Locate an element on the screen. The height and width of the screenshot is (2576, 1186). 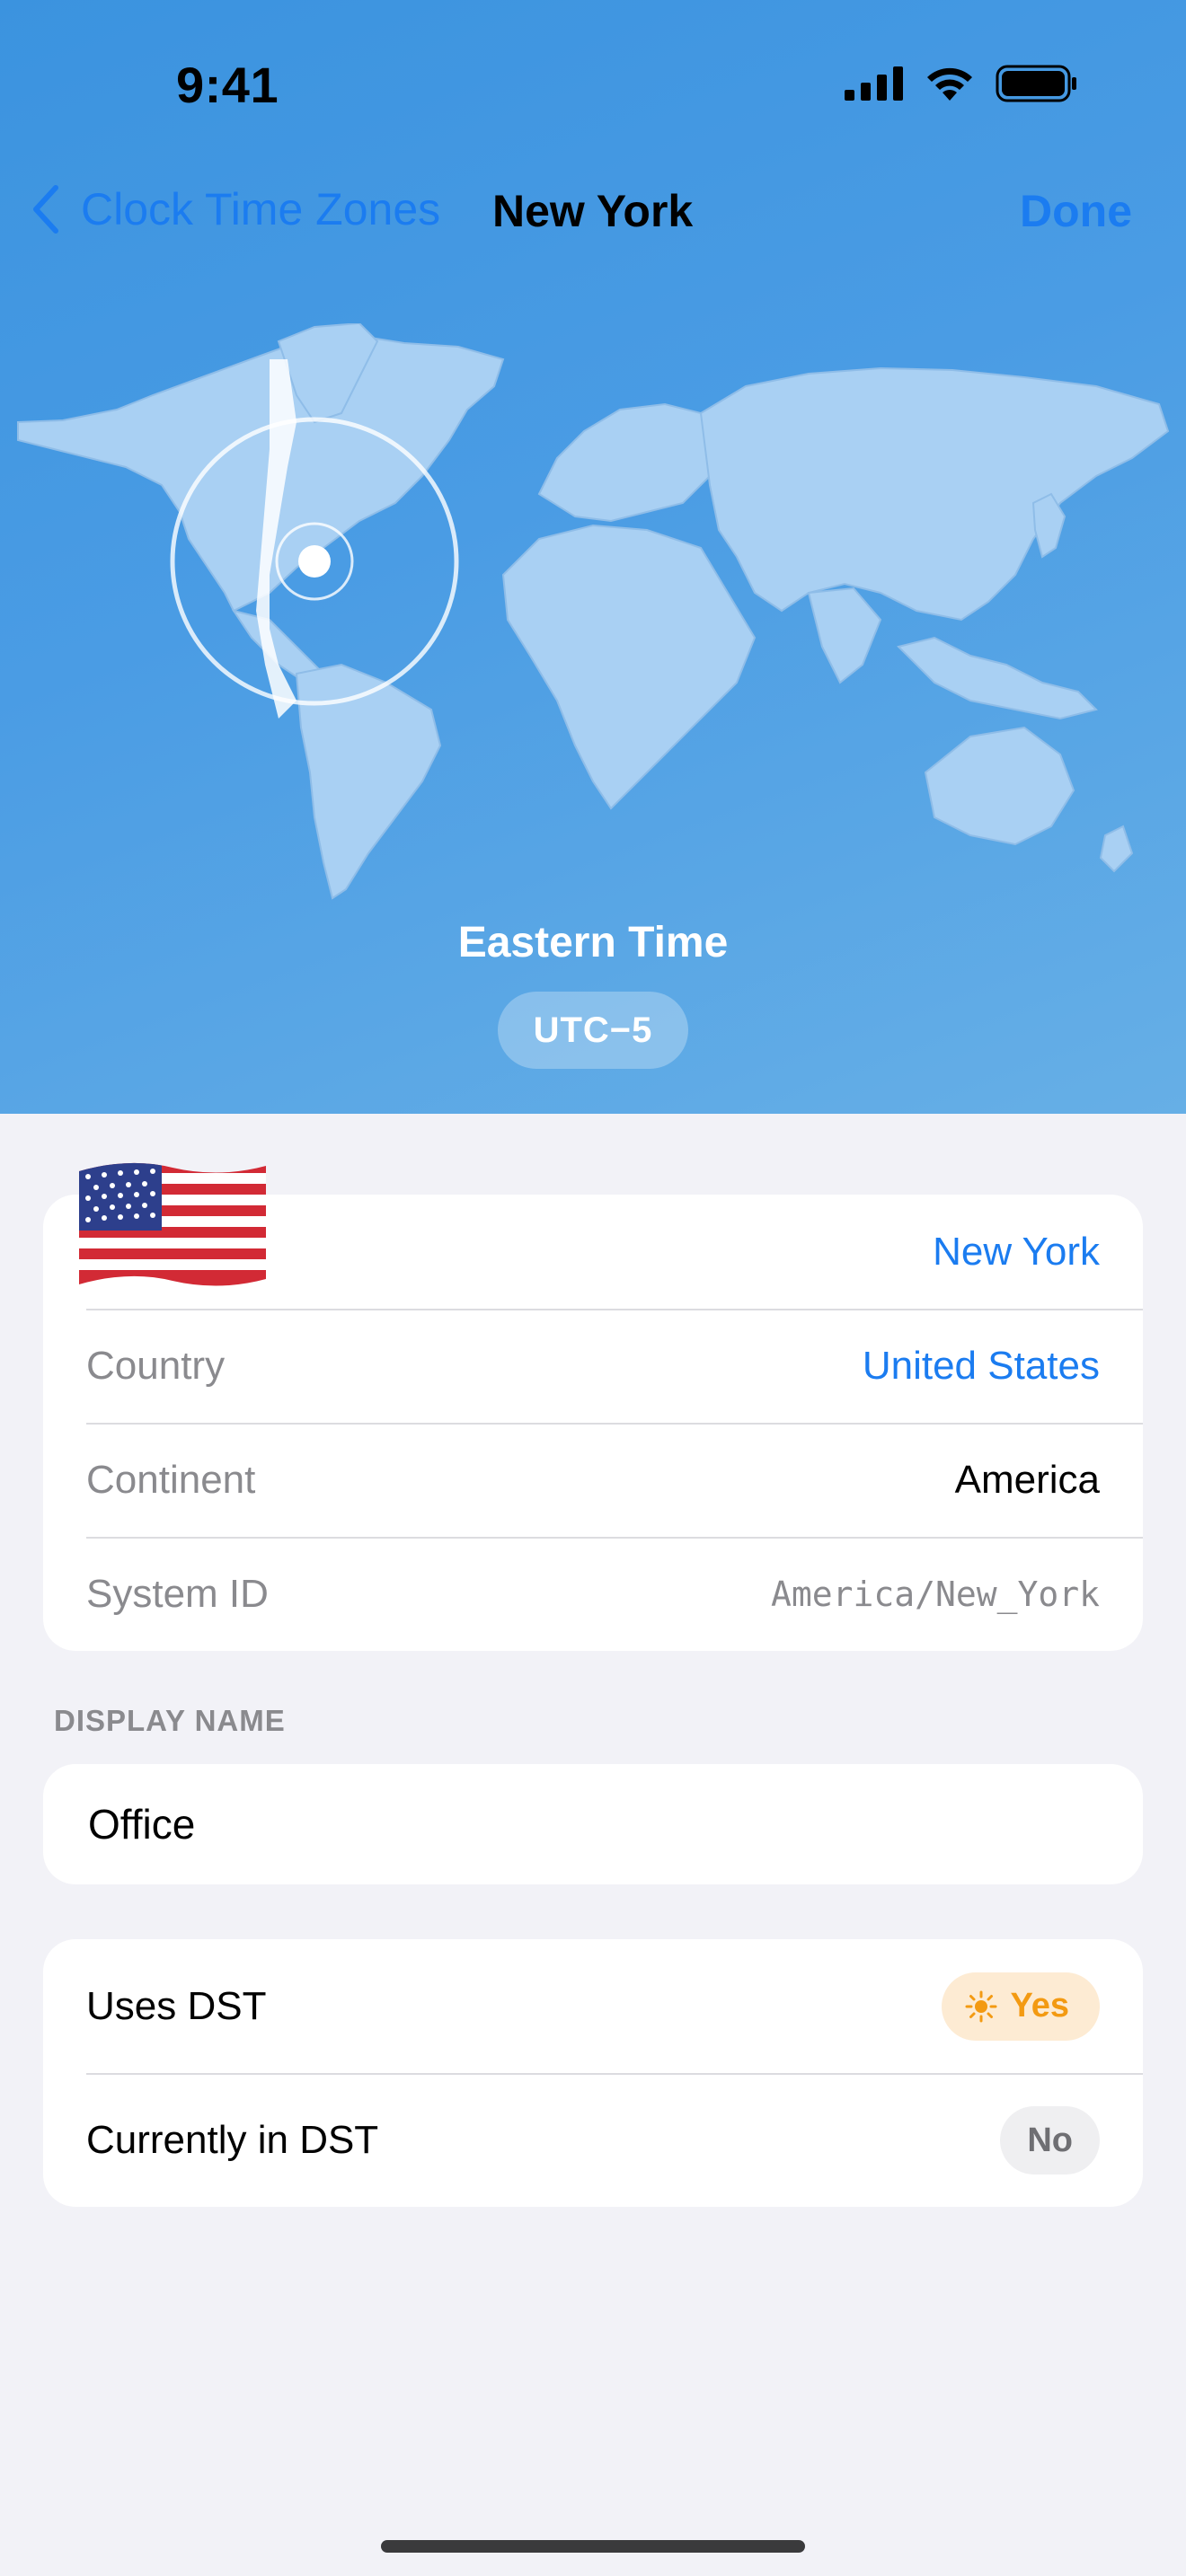
system-id-label: System ID is located at coordinates (177, 1593).